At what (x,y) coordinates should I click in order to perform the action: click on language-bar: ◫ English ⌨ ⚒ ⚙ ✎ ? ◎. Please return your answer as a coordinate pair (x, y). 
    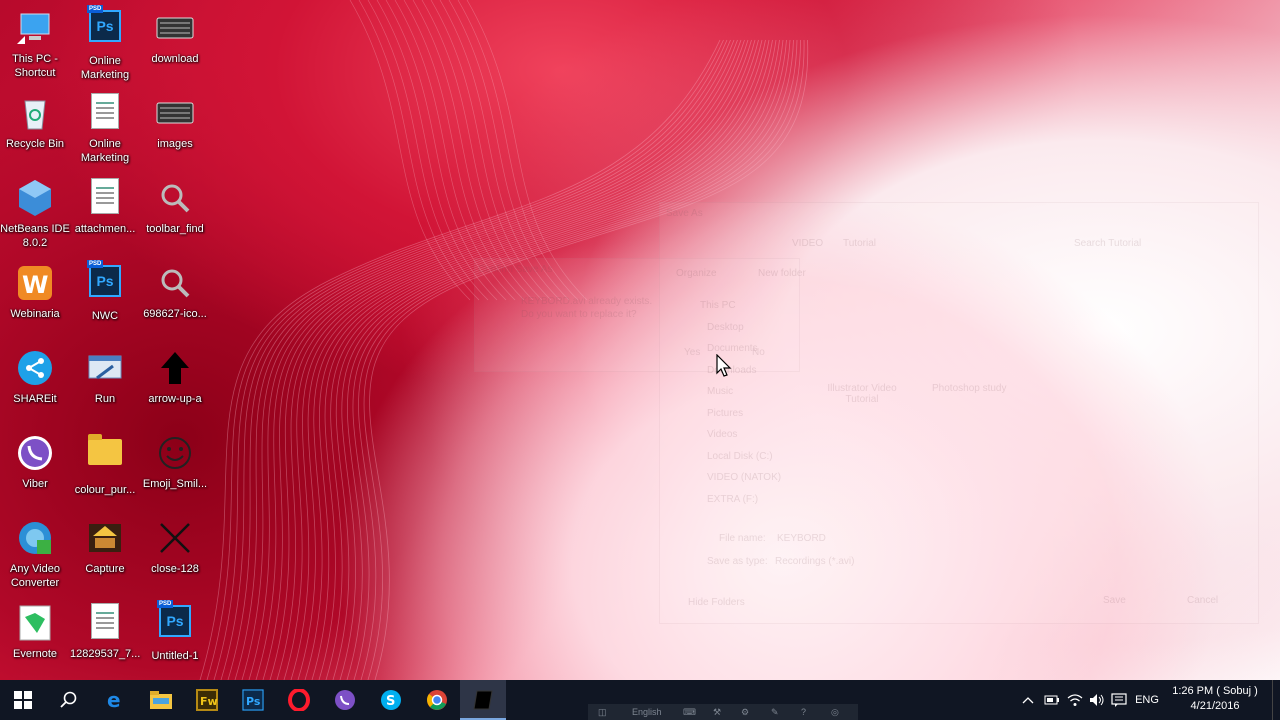
    Looking at the image, I should click on (723, 712).